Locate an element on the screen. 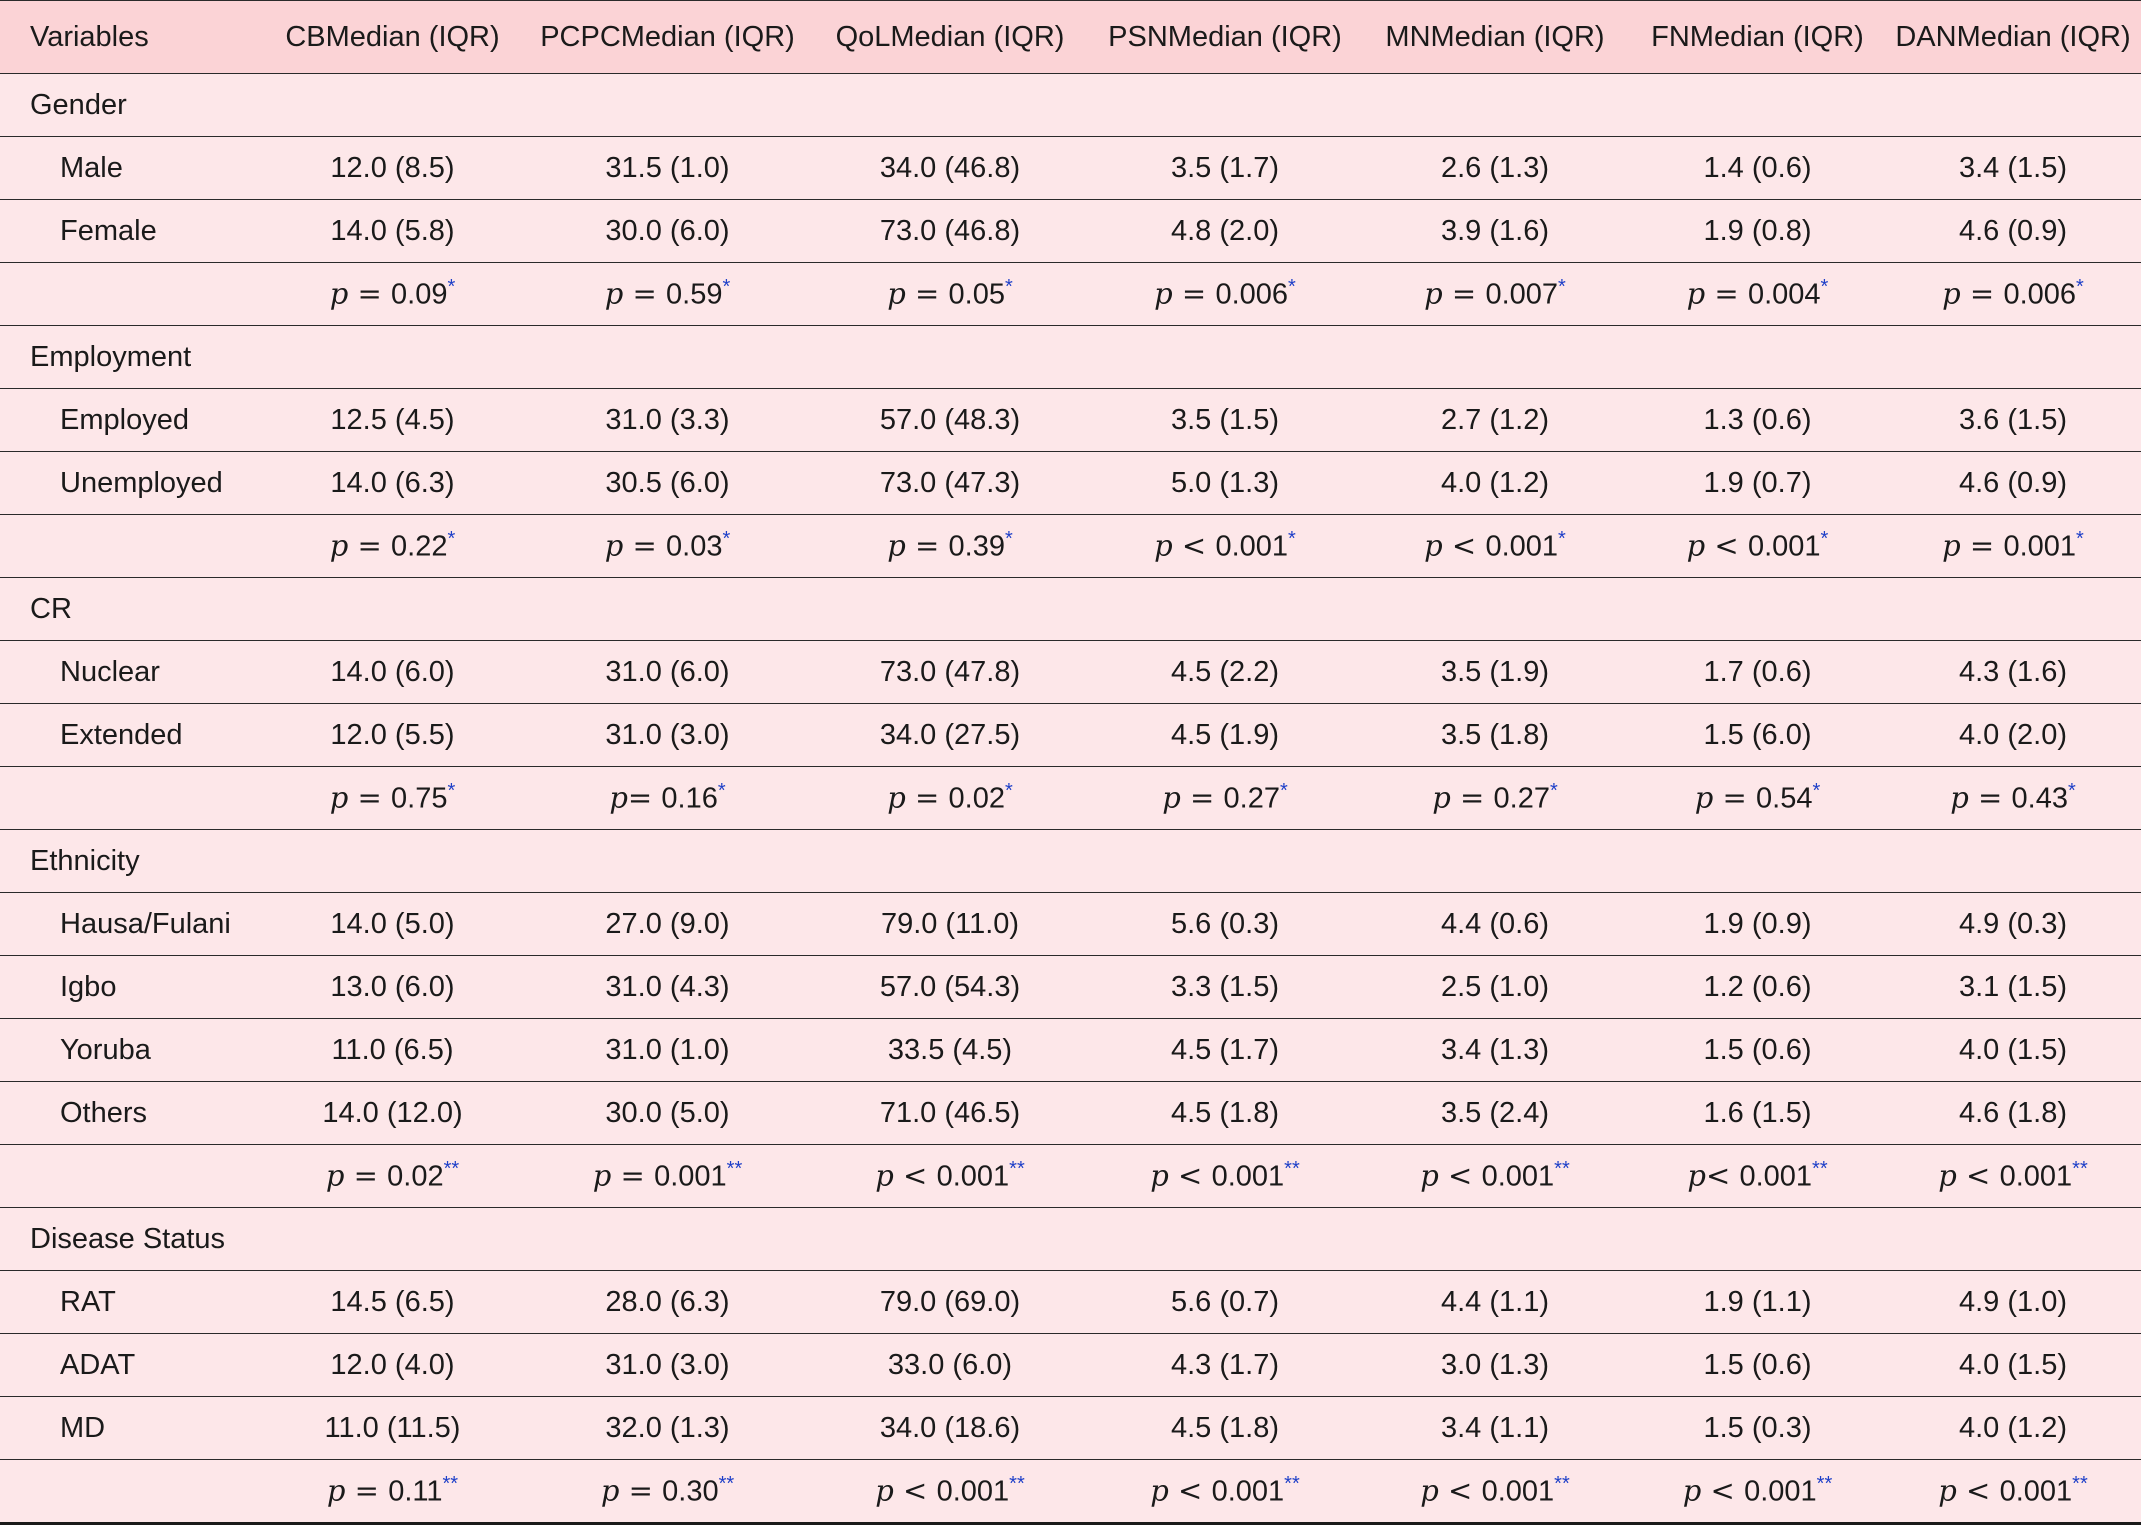 The height and width of the screenshot is (1525, 2141). value-cell: 4.6 (1.8) is located at coordinates (2013, 1113).